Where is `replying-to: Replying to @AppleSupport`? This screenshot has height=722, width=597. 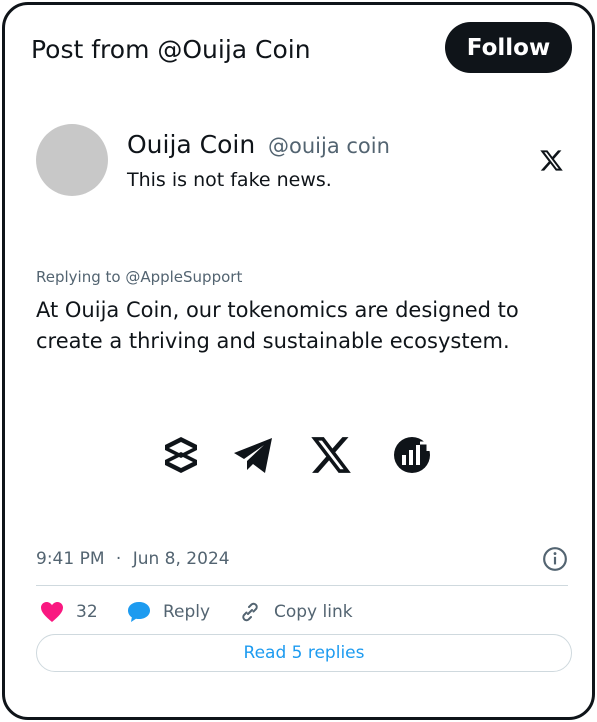 replying-to: Replying to @AppleSupport is located at coordinates (139, 277).